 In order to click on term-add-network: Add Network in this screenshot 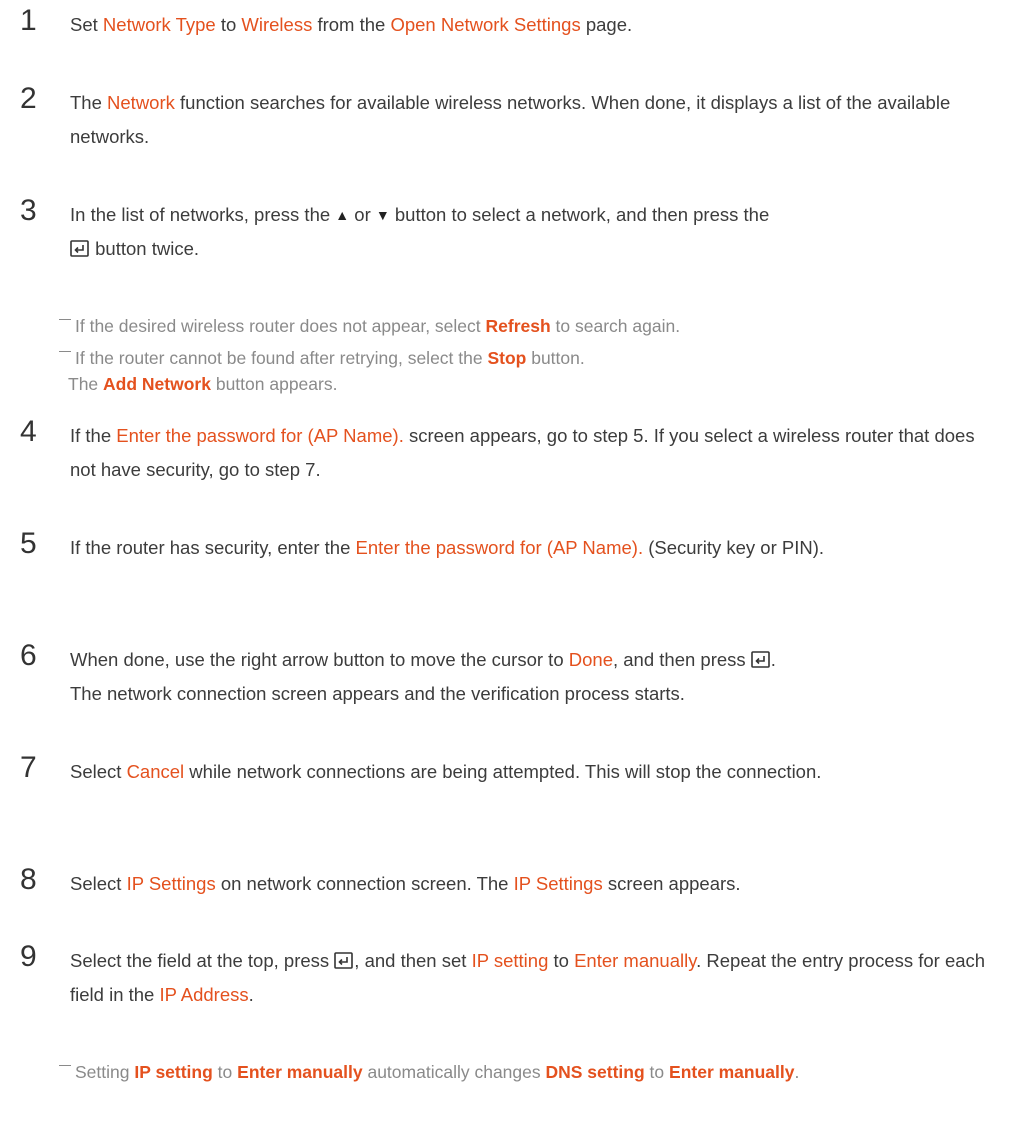, I will do `click(157, 384)`.